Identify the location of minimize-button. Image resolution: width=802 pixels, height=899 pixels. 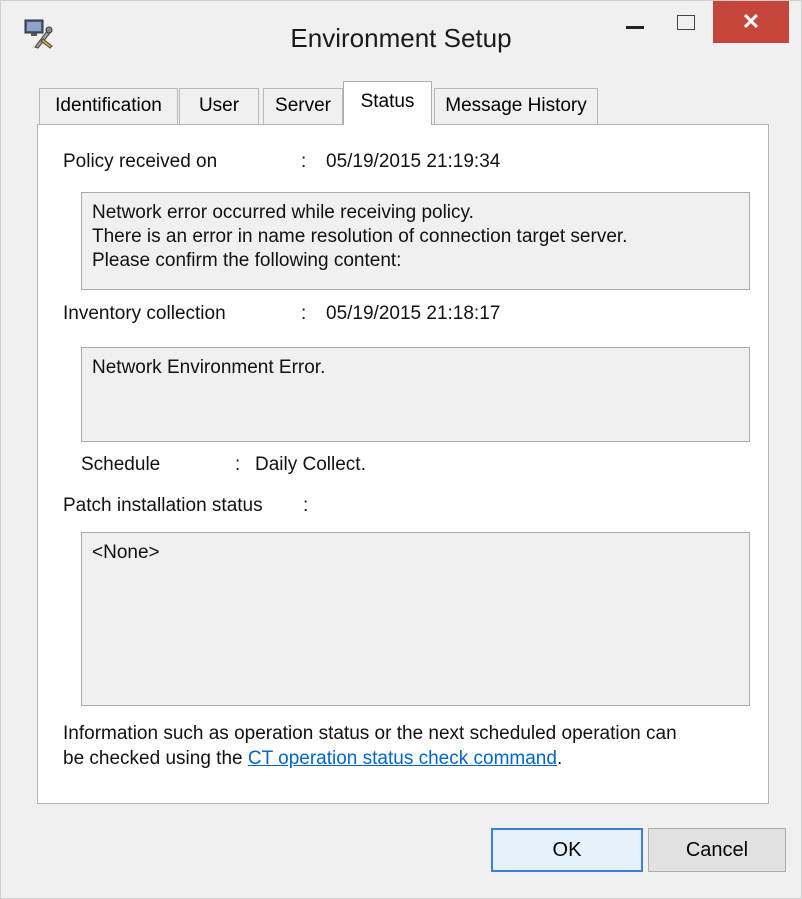
(635, 23).